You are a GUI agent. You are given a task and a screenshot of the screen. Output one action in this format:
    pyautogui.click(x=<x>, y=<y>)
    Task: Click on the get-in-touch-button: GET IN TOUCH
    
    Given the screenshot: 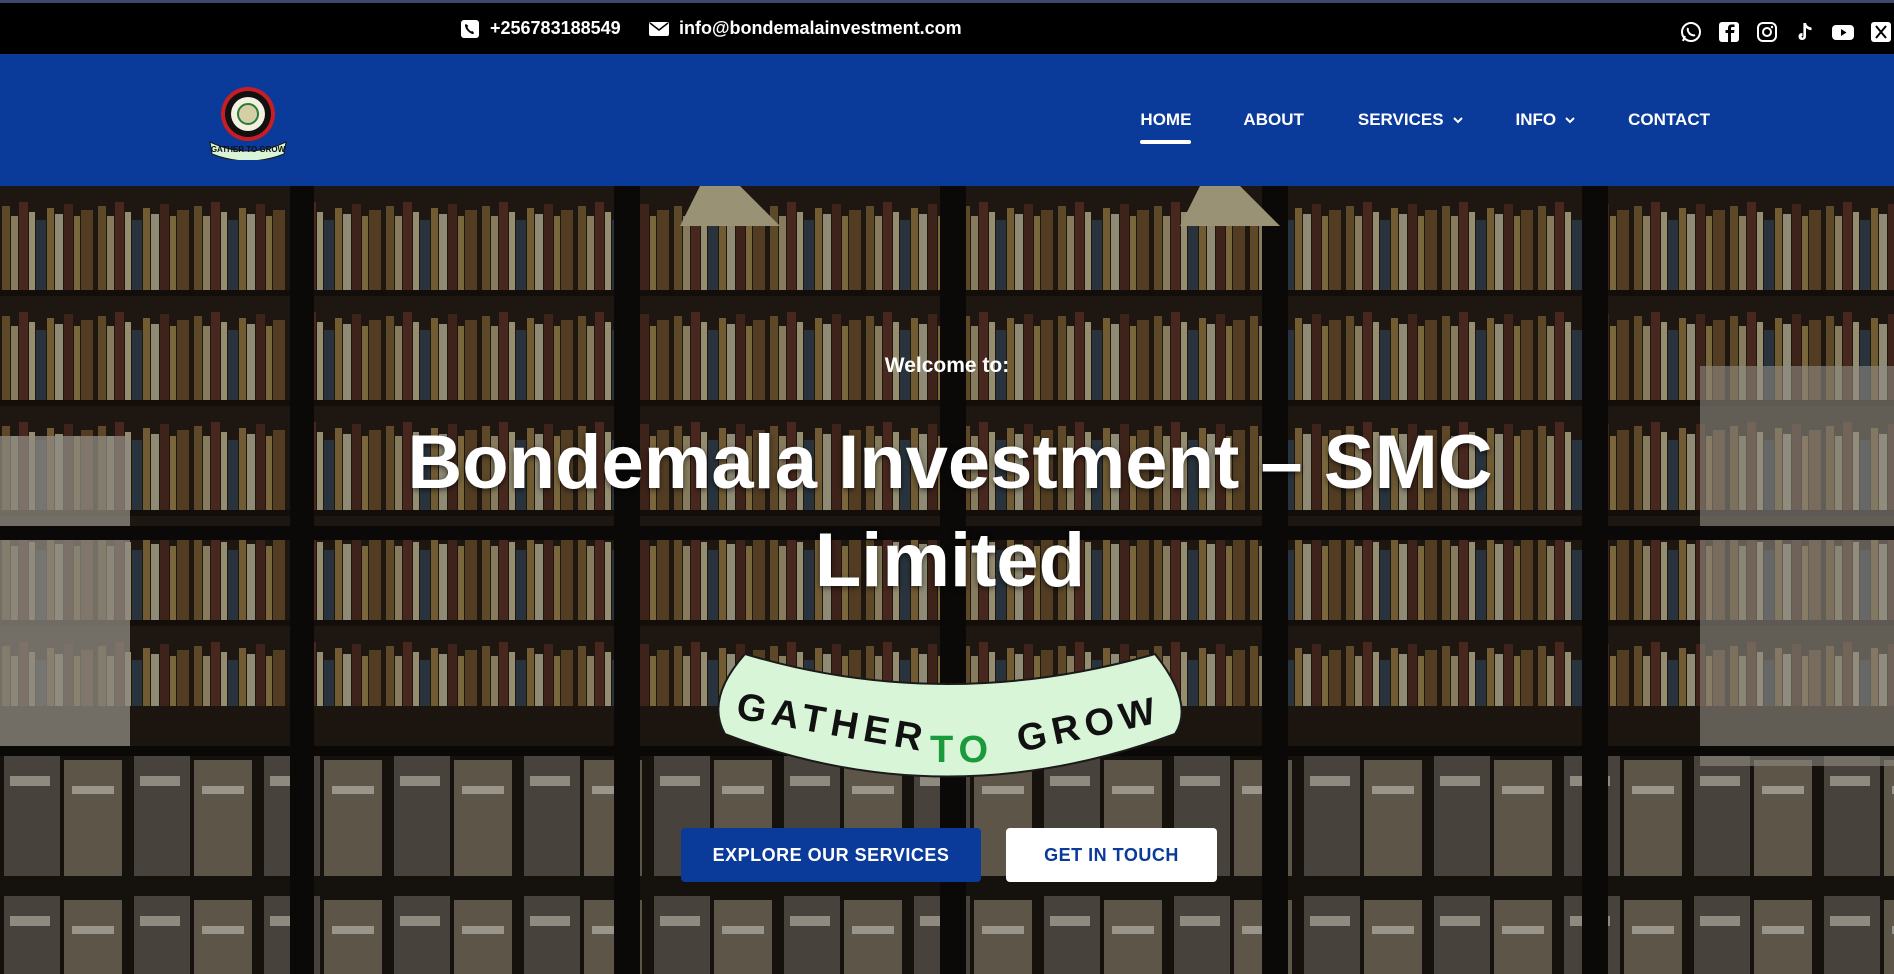 What is the action you would take?
    pyautogui.click(x=1111, y=855)
    